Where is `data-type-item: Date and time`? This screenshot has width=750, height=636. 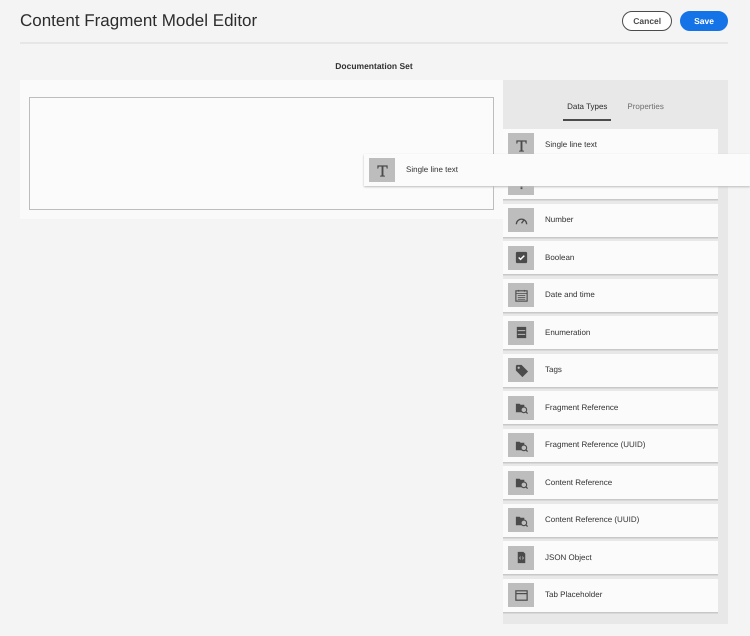
data-type-item: Date and time is located at coordinates (610, 295).